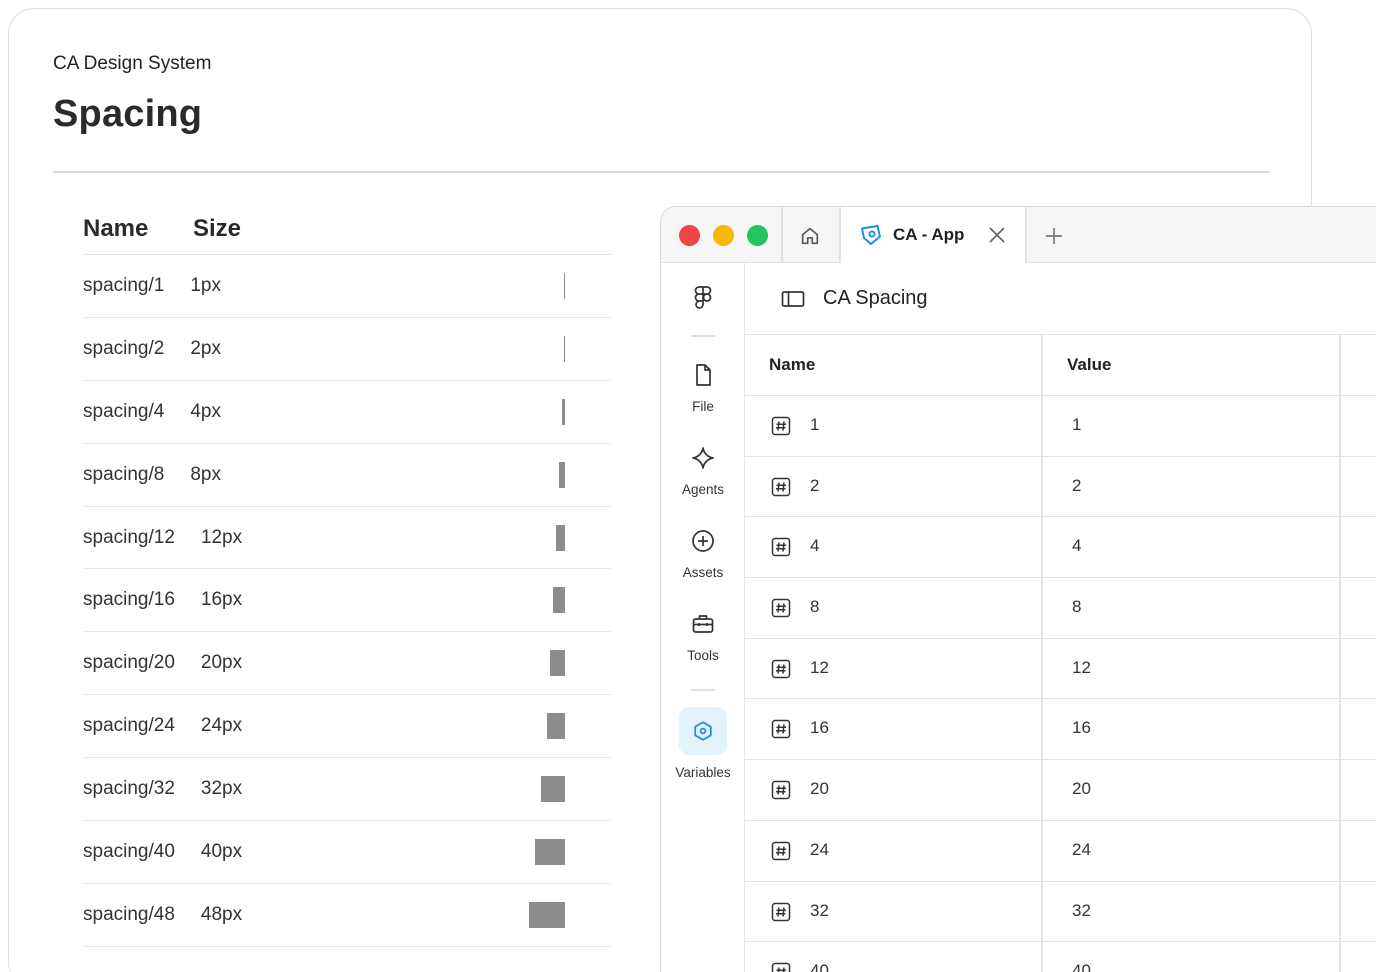  Describe the element at coordinates (1060, 426) in the screenshot. I see `variable-row: 11` at that location.